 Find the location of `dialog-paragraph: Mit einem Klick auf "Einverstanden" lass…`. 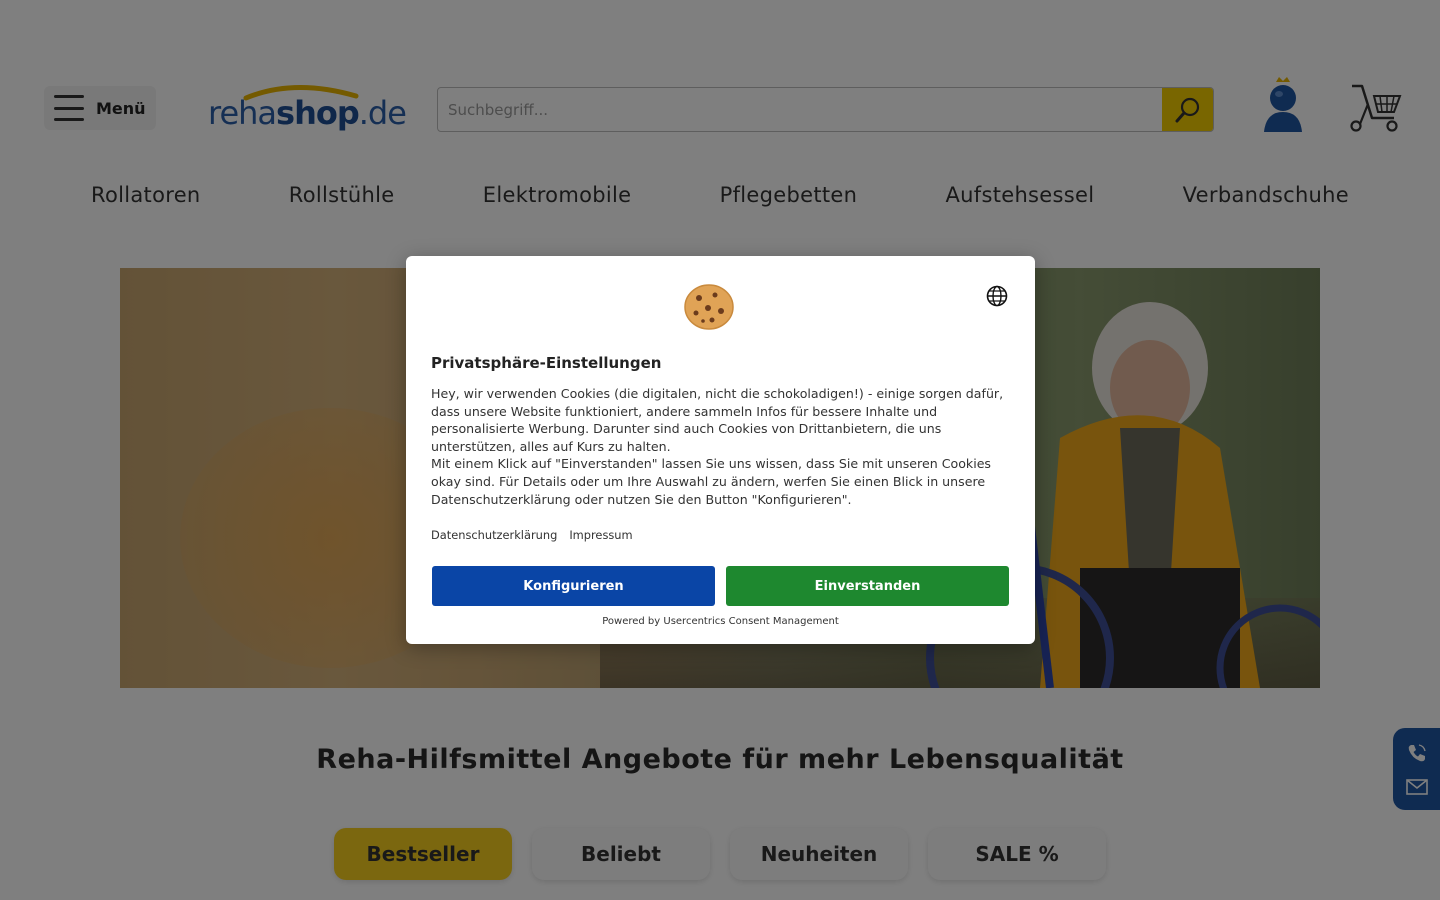

dialog-paragraph: Mit einem Klick auf "Einverstanden" lass… is located at coordinates (711, 481).